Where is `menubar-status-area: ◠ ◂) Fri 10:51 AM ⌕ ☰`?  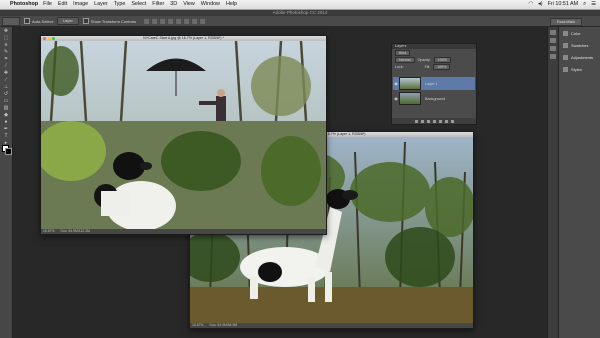
menubar-status-area: ◠ ◂) Fri 10:51 AM ⌕ ☰ is located at coordinates (562, 4).